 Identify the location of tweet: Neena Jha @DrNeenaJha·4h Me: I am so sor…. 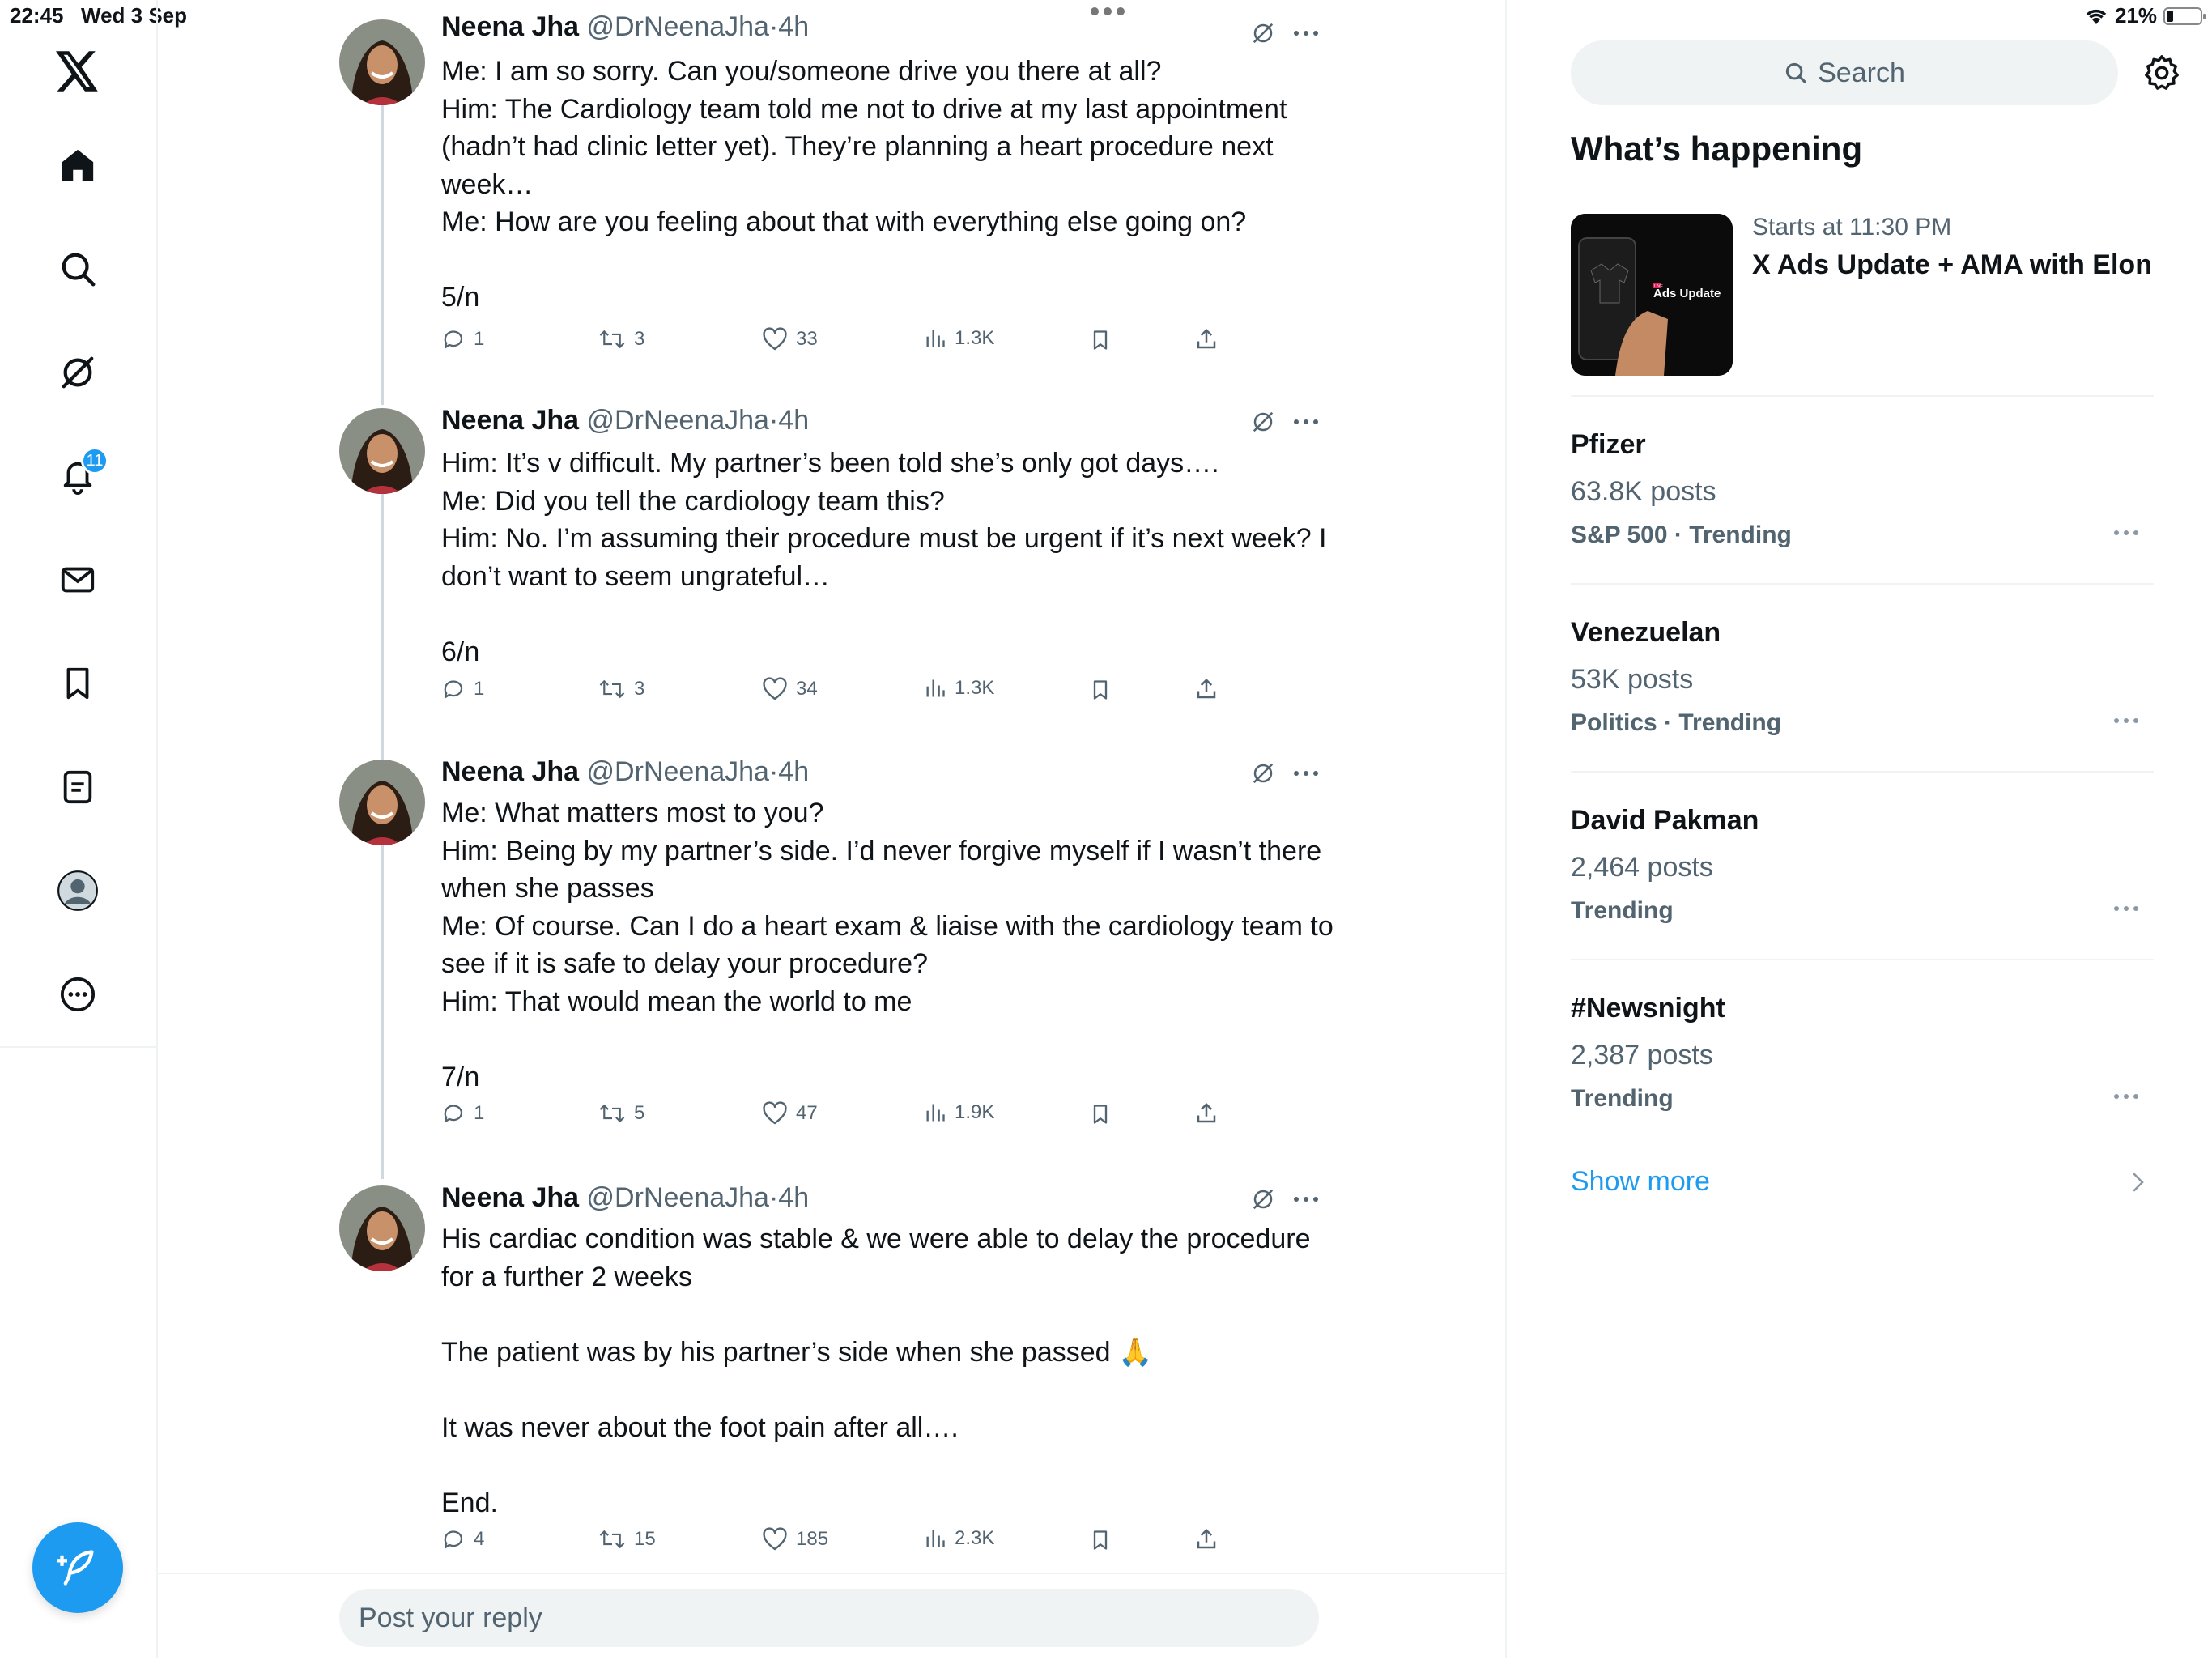
(832, 186).